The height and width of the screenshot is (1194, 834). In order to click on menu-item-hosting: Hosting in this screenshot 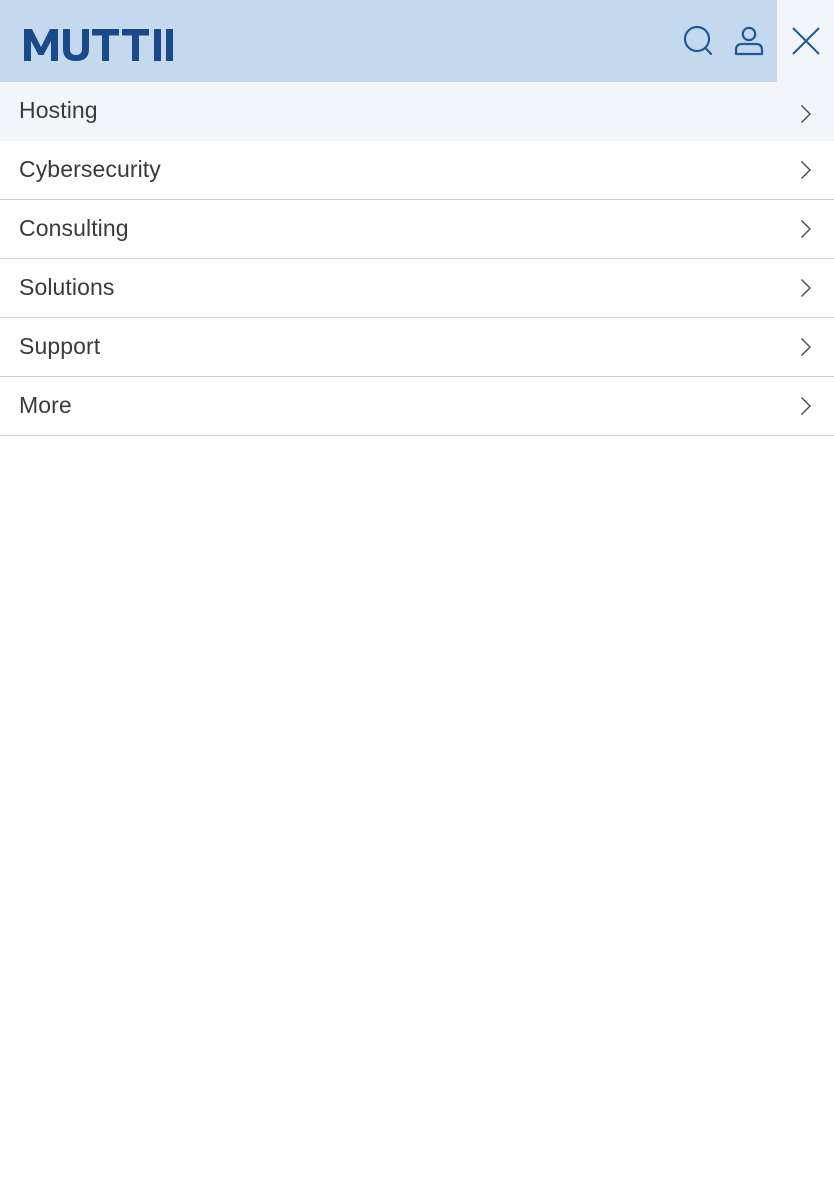, I will do `click(417, 111)`.